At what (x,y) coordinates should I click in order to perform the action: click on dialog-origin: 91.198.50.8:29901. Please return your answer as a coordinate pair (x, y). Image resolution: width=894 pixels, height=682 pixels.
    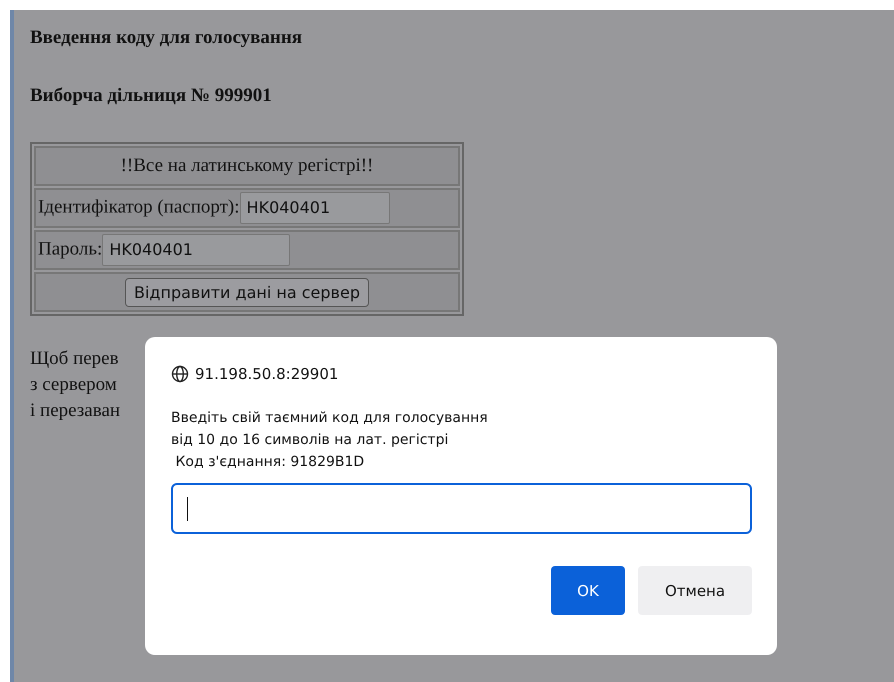
    Looking at the image, I should click on (266, 374).